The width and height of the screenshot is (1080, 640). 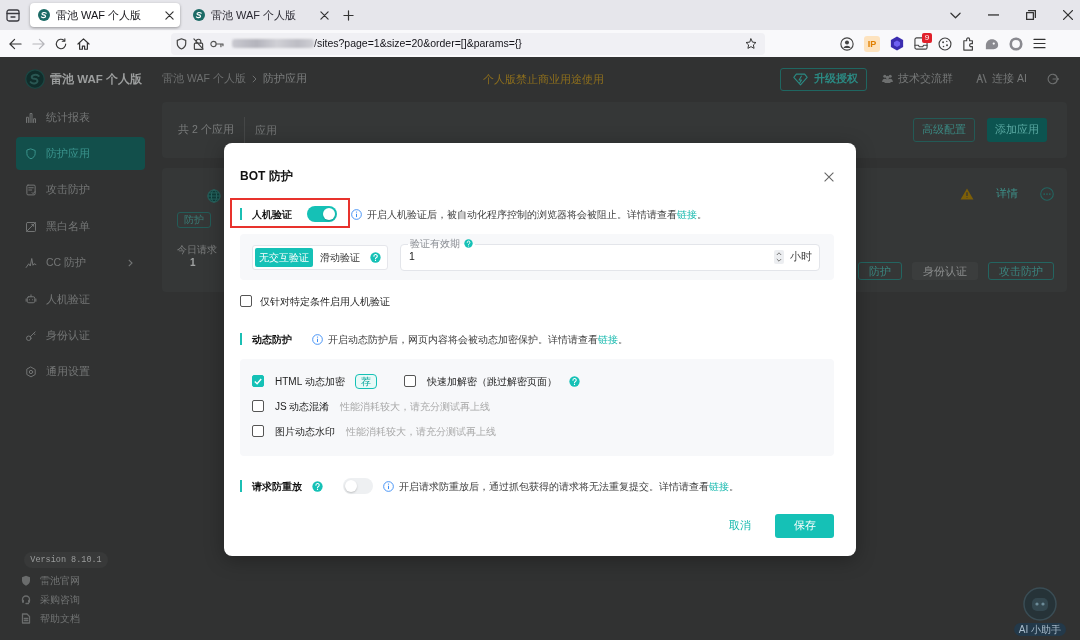 I want to click on bar-chart-icon, so click(x=31, y=117).